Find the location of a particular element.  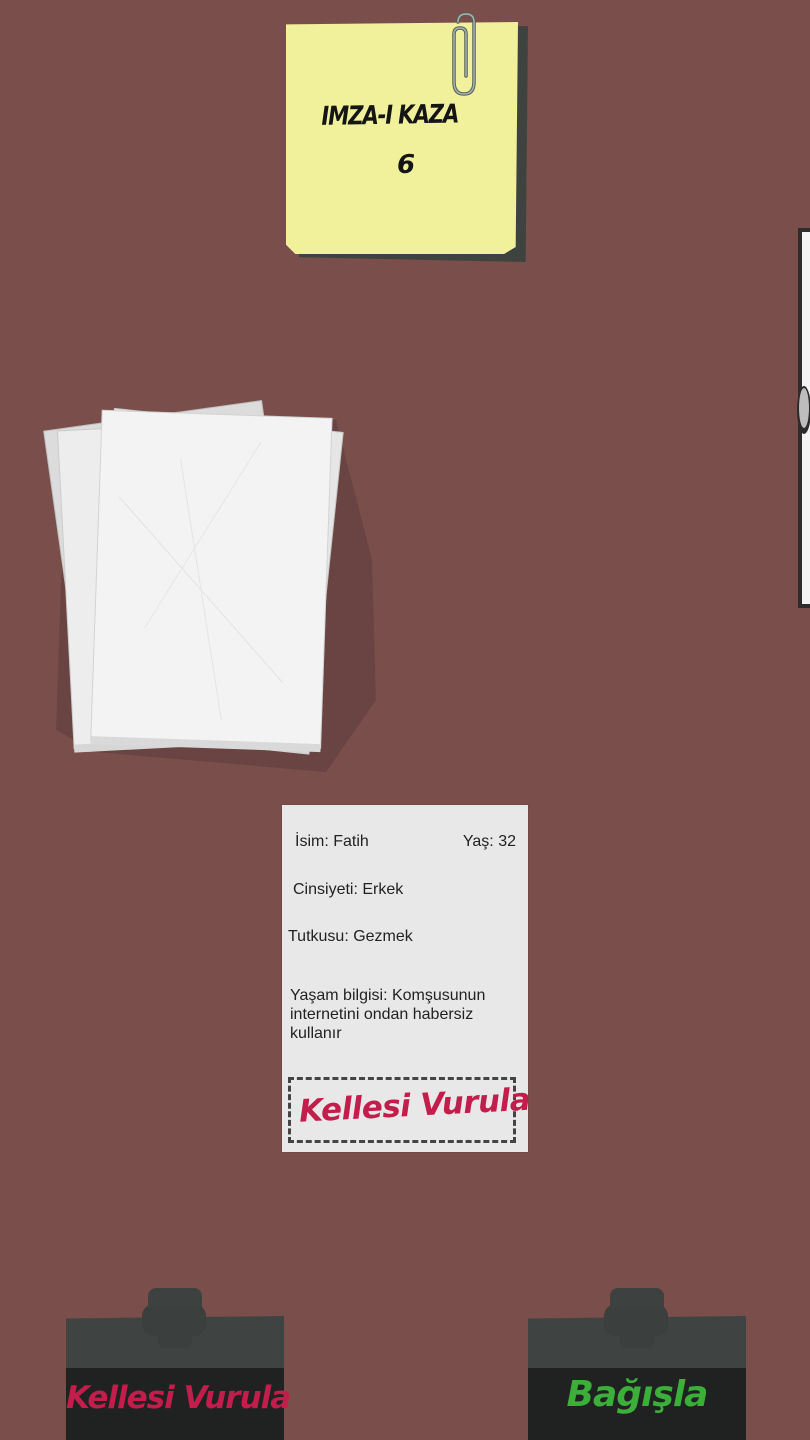

sticky-note: IMZA-I KAZA 6 is located at coordinates (404, 137).